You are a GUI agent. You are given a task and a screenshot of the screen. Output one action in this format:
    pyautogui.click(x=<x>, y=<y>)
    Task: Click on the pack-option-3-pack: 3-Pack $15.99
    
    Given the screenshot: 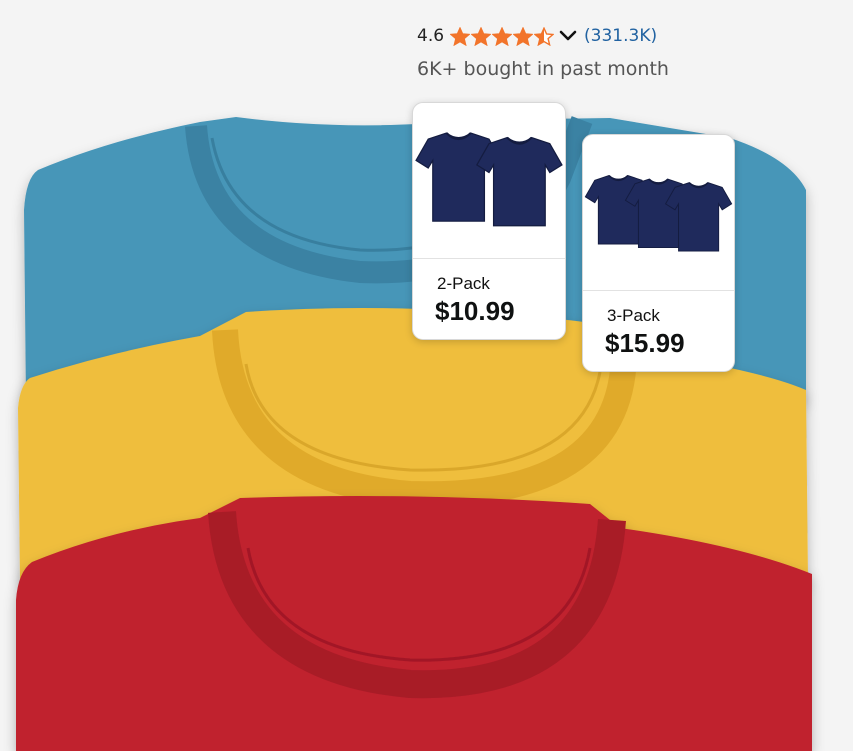 What is the action you would take?
    pyautogui.click(x=658, y=253)
    